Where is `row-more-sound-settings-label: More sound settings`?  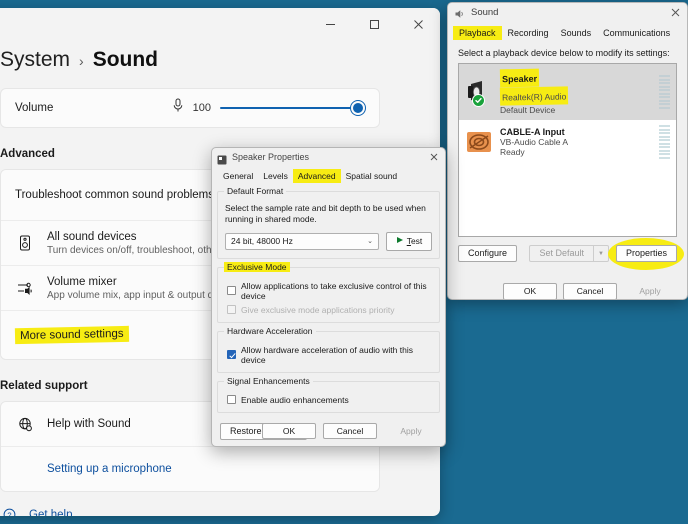 row-more-sound-settings-label: More sound settings is located at coordinates (71, 335).